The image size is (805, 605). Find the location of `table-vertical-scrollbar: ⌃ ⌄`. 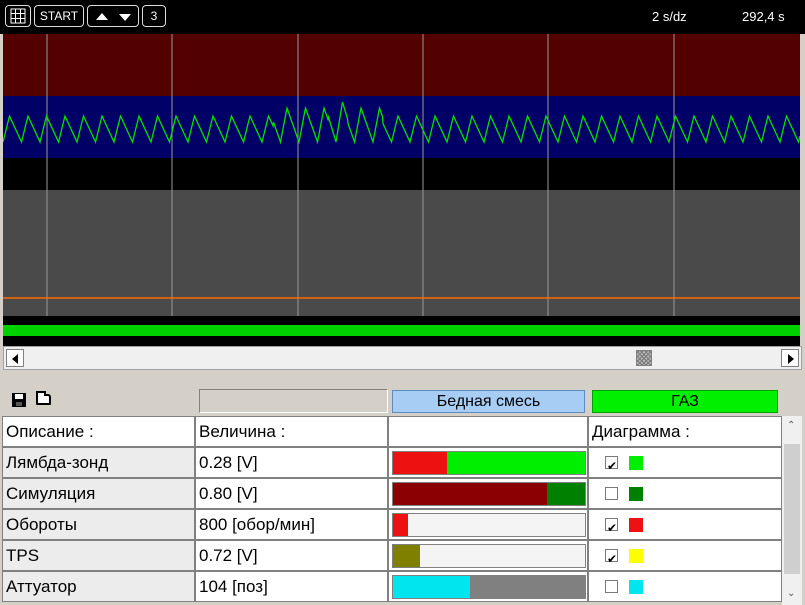

table-vertical-scrollbar: ⌃ ⌄ is located at coordinates (792, 510).